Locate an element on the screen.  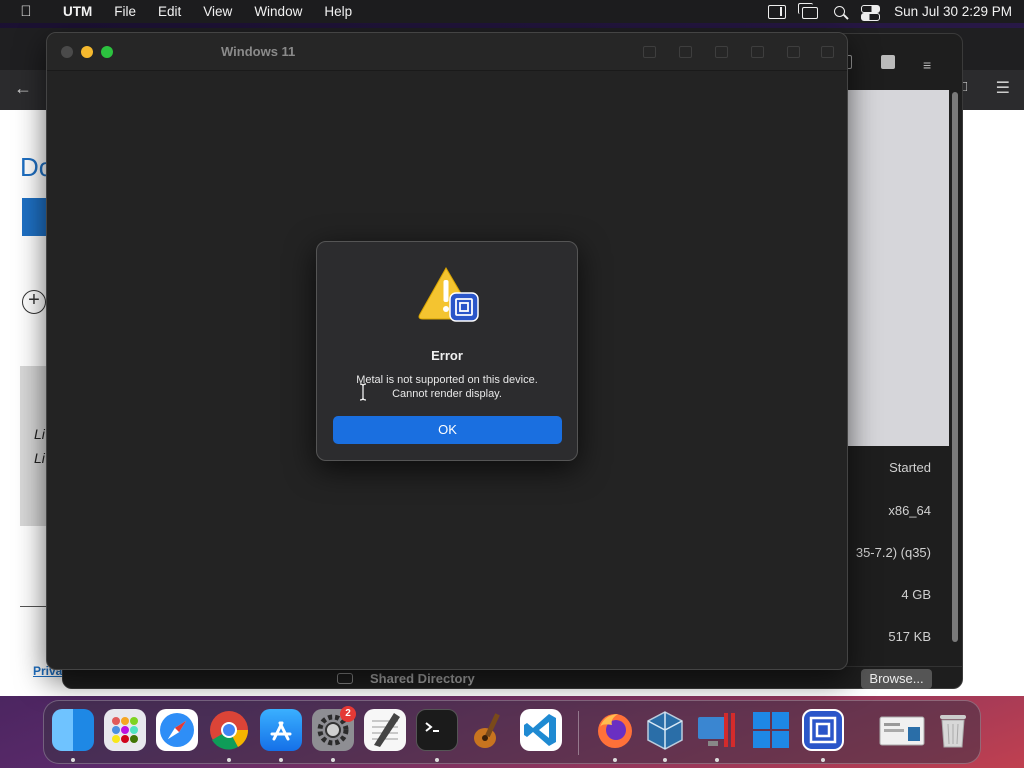
menu-window: Window is located at coordinates (278, 11).